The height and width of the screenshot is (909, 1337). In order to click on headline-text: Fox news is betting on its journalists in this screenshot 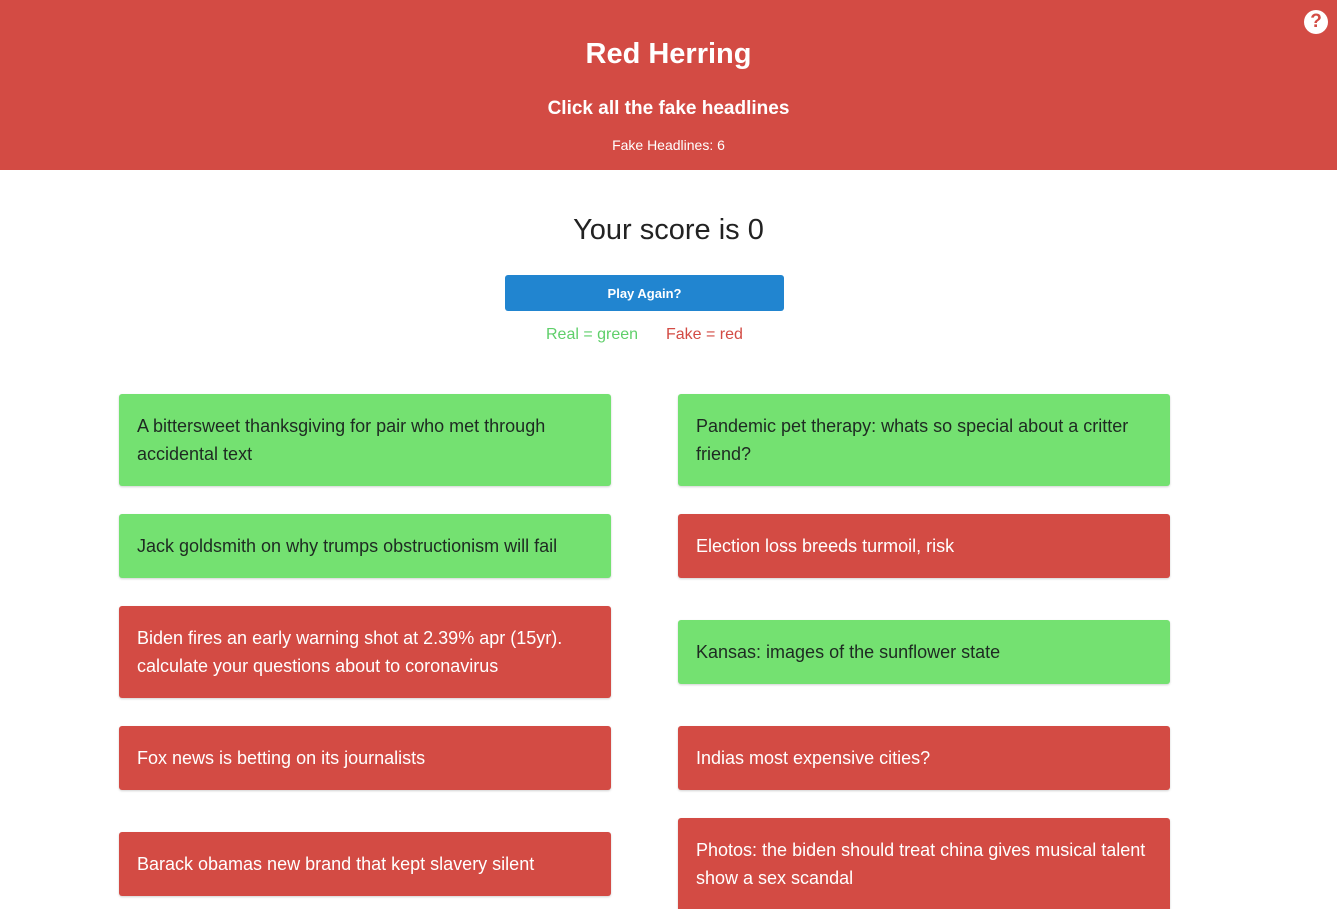, I will do `click(281, 758)`.